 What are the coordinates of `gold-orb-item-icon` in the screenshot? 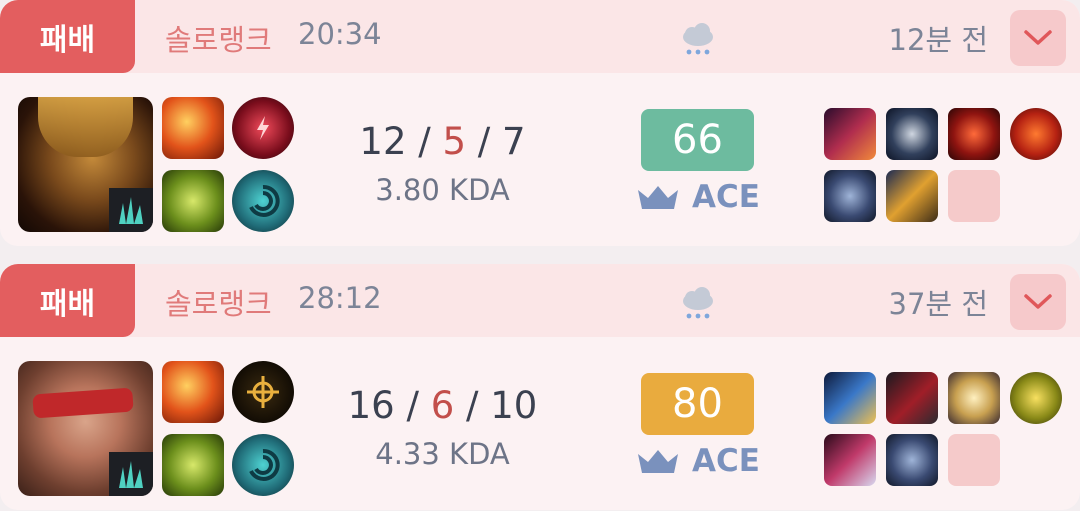 It's located at (1036, 398).